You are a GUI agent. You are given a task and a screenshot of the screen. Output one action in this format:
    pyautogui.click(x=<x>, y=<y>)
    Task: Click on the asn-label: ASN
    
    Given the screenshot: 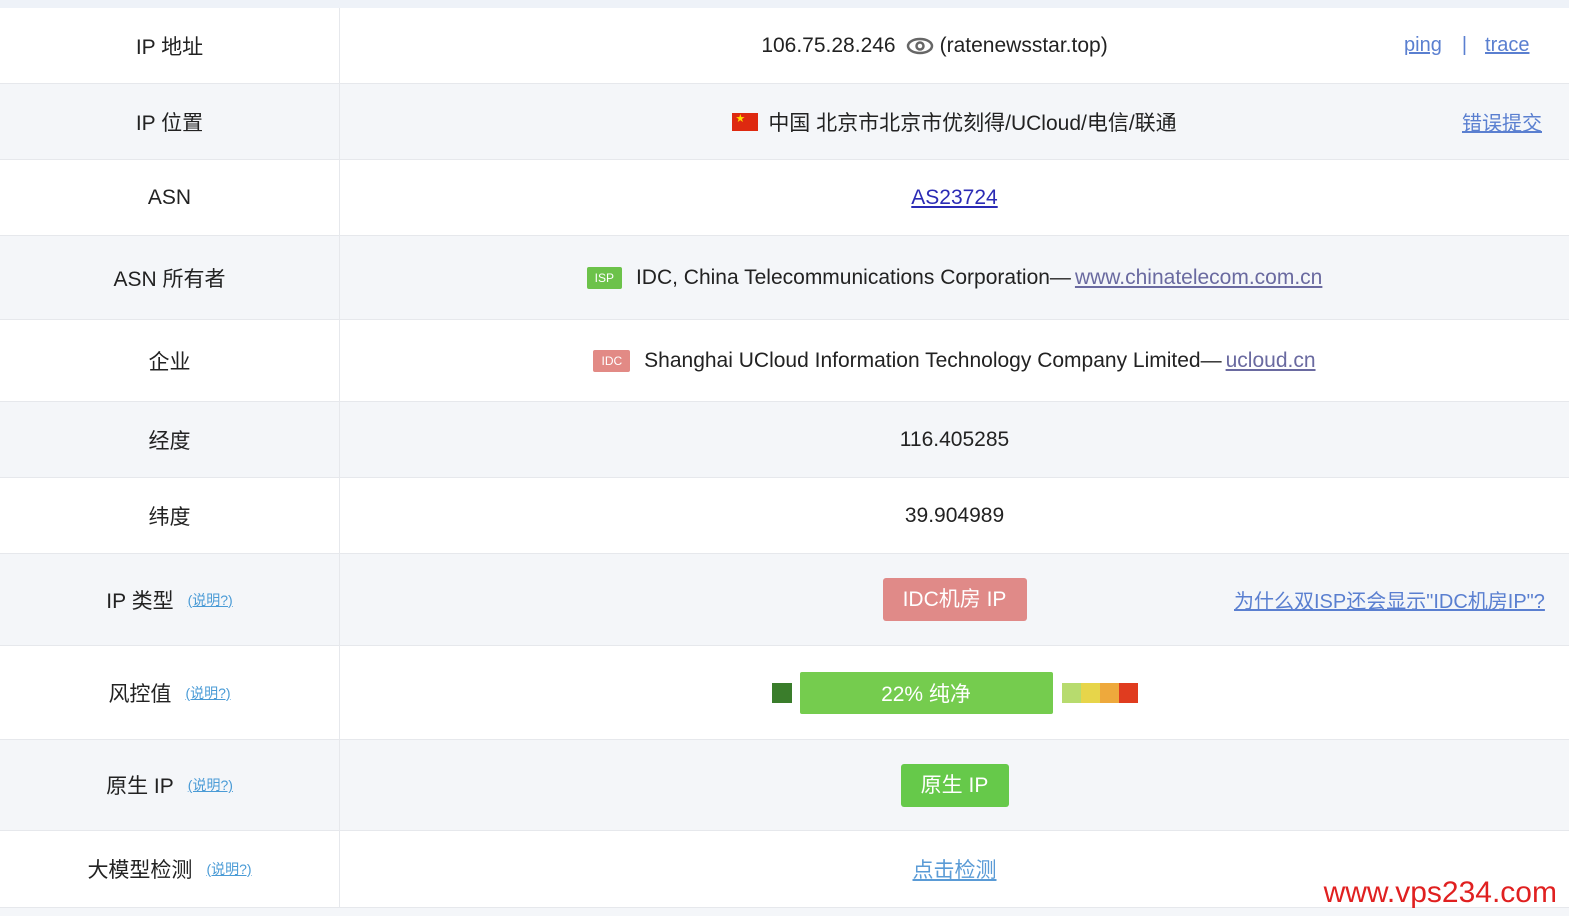 What is the action you would take?
    pyautogui.click(x=170, y=197)
    